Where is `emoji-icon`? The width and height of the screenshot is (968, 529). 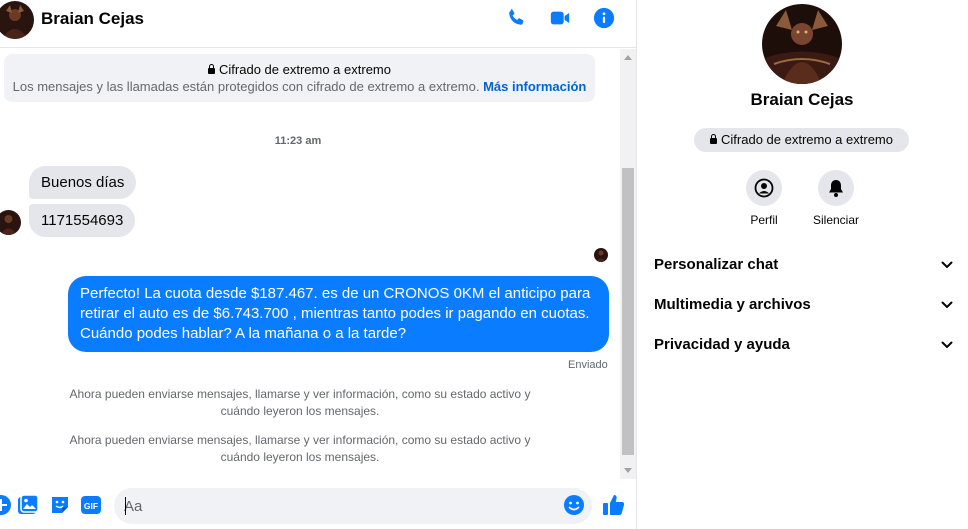
emoji-icon is located at coordinates (574, 505).